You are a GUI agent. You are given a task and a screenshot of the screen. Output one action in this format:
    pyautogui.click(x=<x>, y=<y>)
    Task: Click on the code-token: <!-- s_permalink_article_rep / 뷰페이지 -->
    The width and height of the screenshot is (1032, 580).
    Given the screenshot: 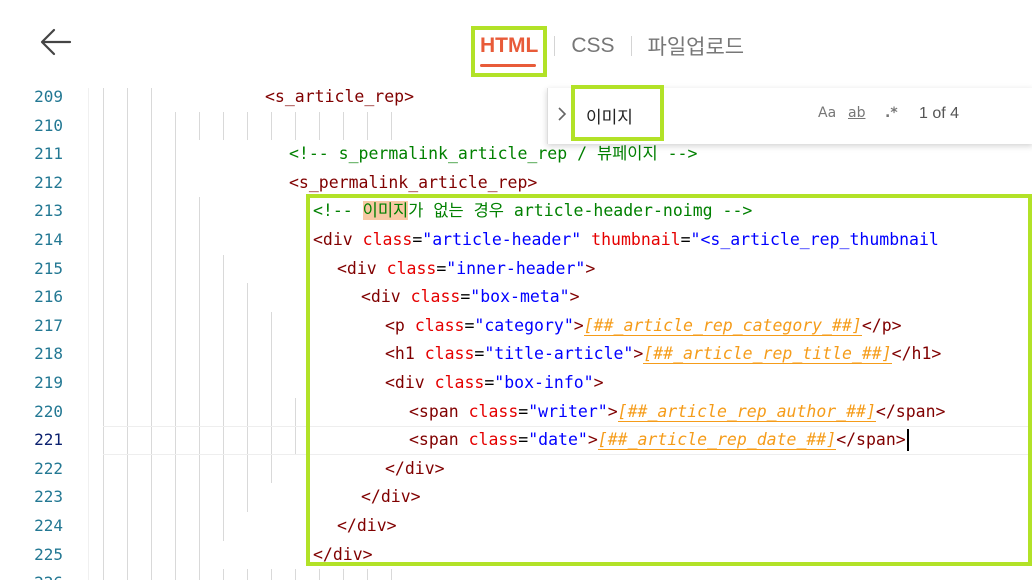 What is the action you would take?
    pyautogui.click(x=493, y=154)
    